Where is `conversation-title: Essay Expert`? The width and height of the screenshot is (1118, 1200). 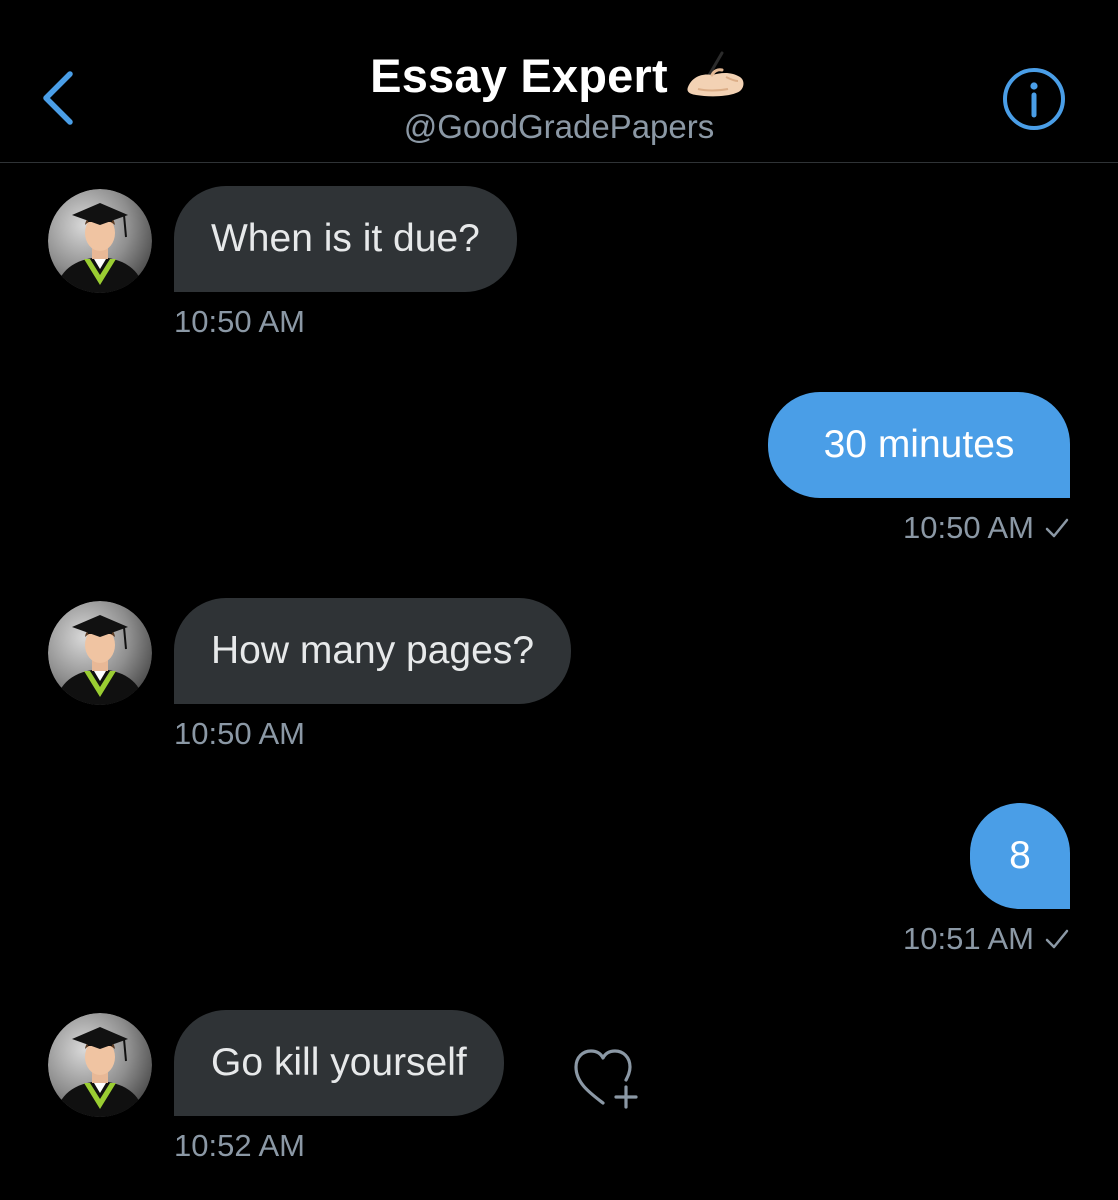
conversation-title: Essay Expert is located at coordinates (559, 76).